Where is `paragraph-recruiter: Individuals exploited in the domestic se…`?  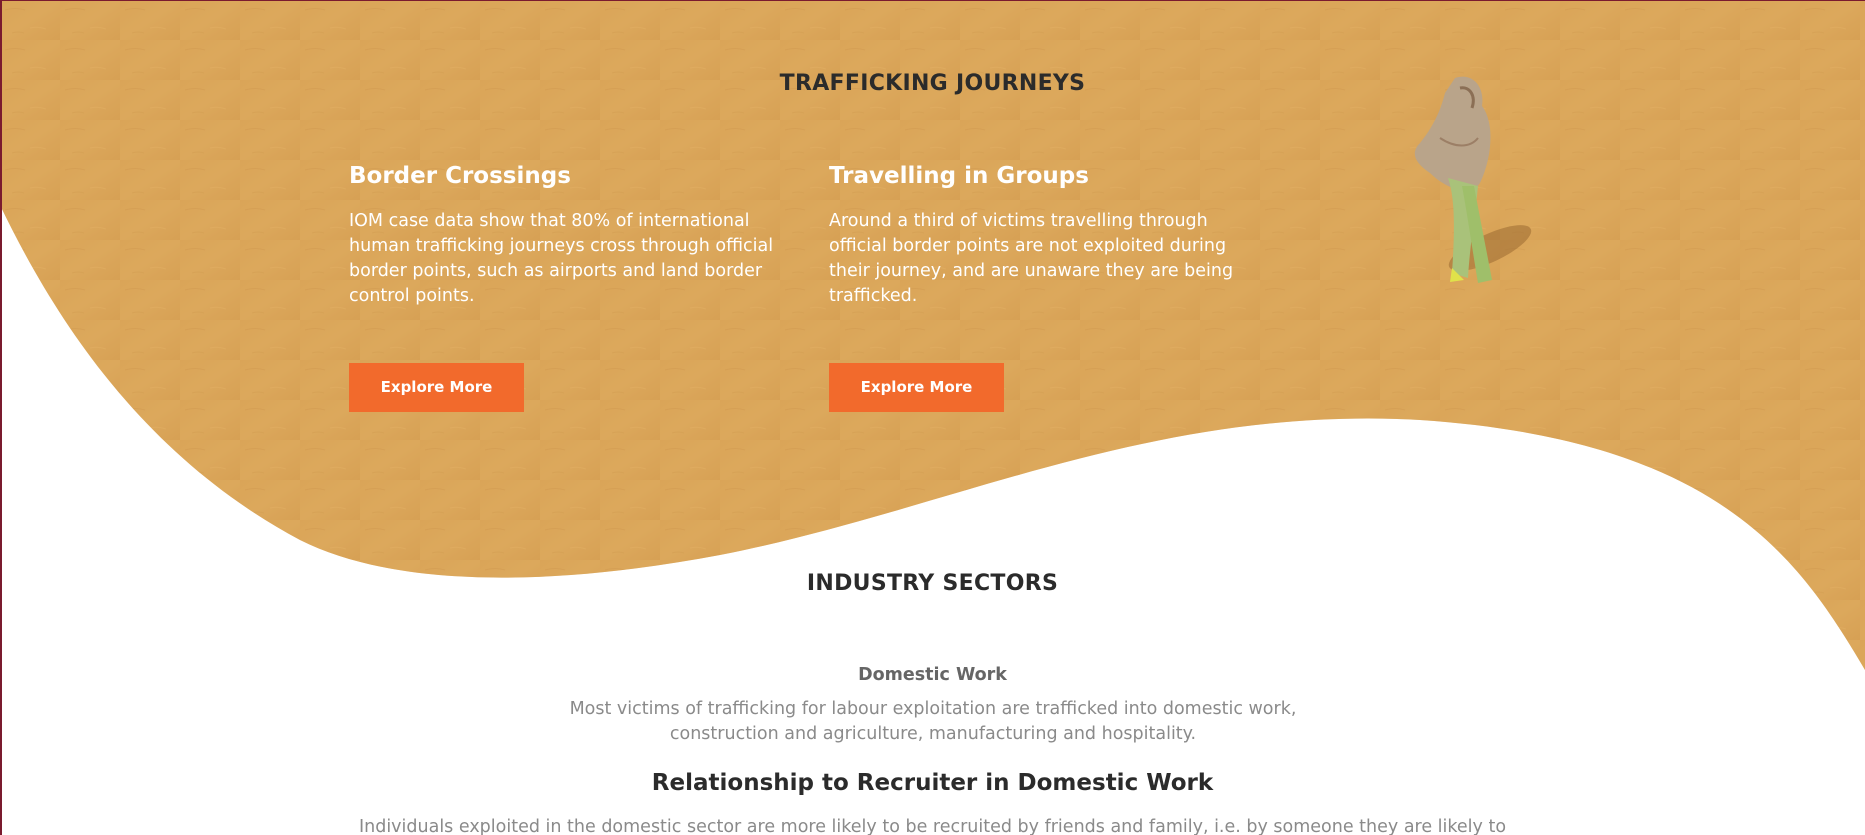
paragraph-recruiter: Individuals exploited in the domestic se… is located at coordinates (932, 826).